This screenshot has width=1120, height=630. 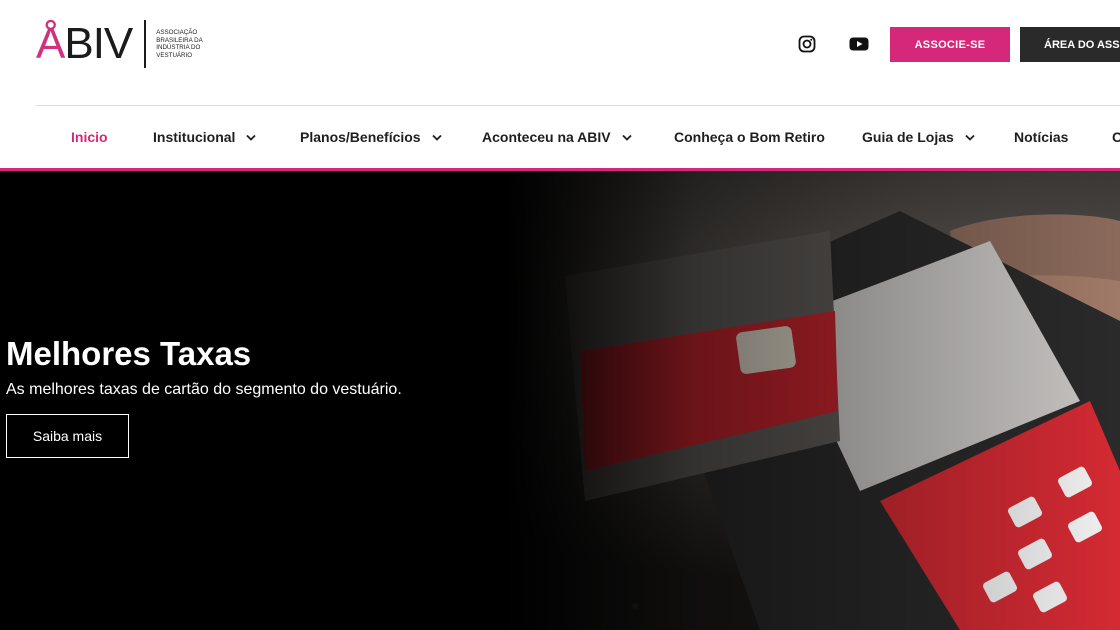 What do you see at coordinates (194, 137) in the screenshot?
I see `nav-item-label: Institucional` at bounding box center [194, 137].